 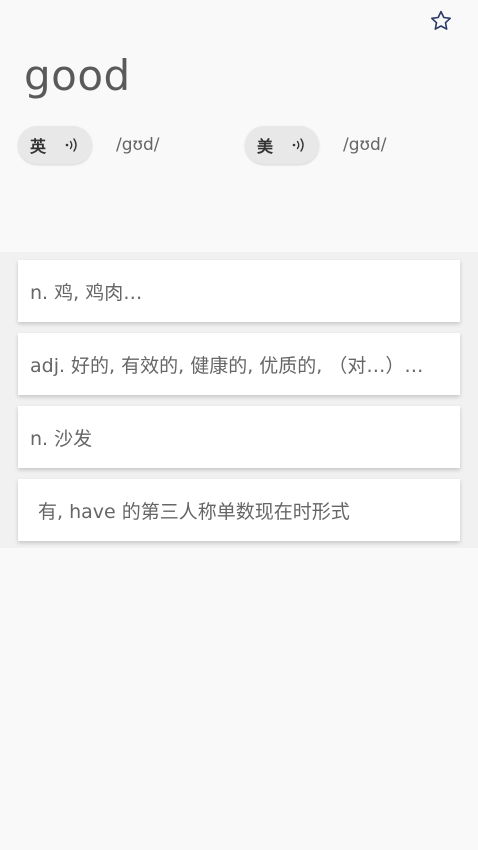 What do you see at coordinates (194, 511) in the screenshot?
I see `definition-text: 有, have 的第三人称单数现在时形式` at bounding box center [194, 511].